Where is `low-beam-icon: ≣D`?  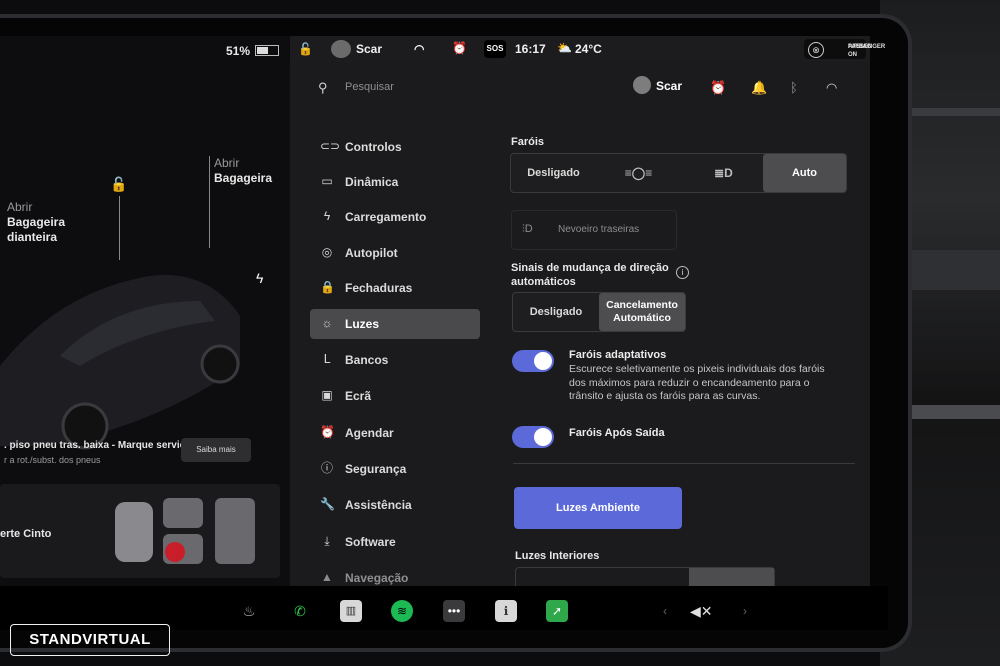
low-beam-icon: ≣D is located at coordinates (723, 173).